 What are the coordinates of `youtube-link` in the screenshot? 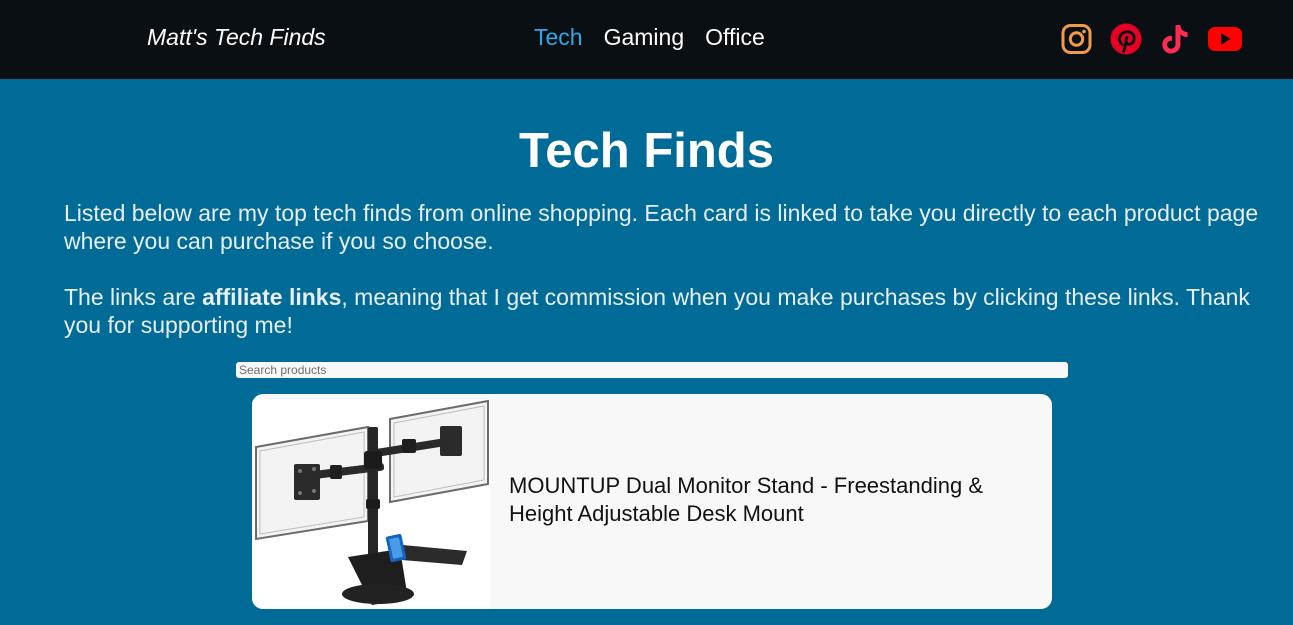 It's located at (1225, 39).